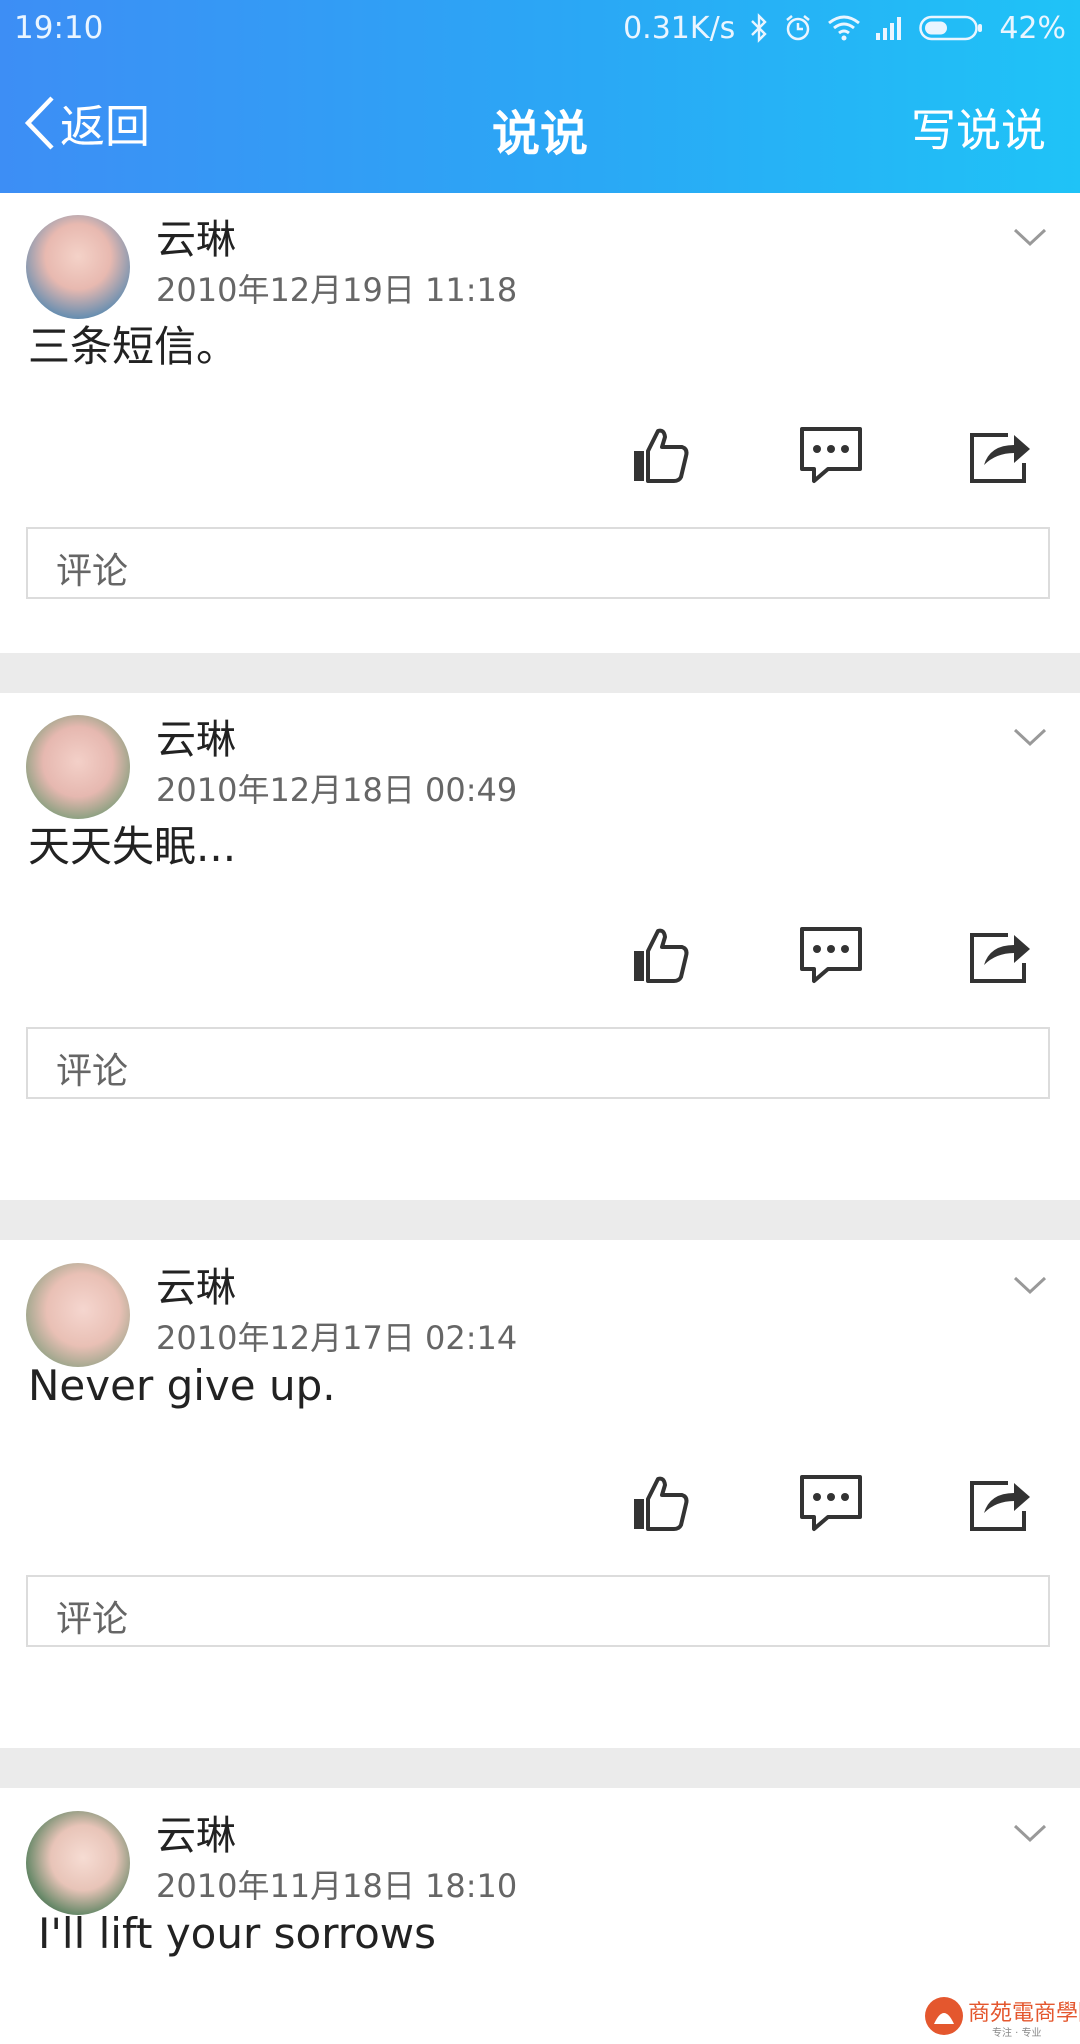 The image size is (1080, 2044). Describe the element at coordinates (337, 790) in the screenshot. I see `post-timestamp: 2010年12月18日 00:49` at that location.